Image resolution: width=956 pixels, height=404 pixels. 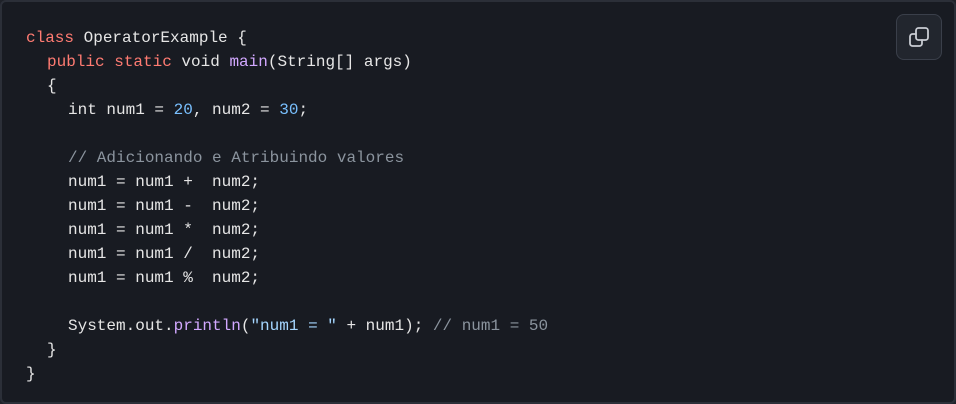 What do you see at coordinates (339, 62) in the screenshot?
I see `code-text: (String[] args)` at bounding box center [339, 62].